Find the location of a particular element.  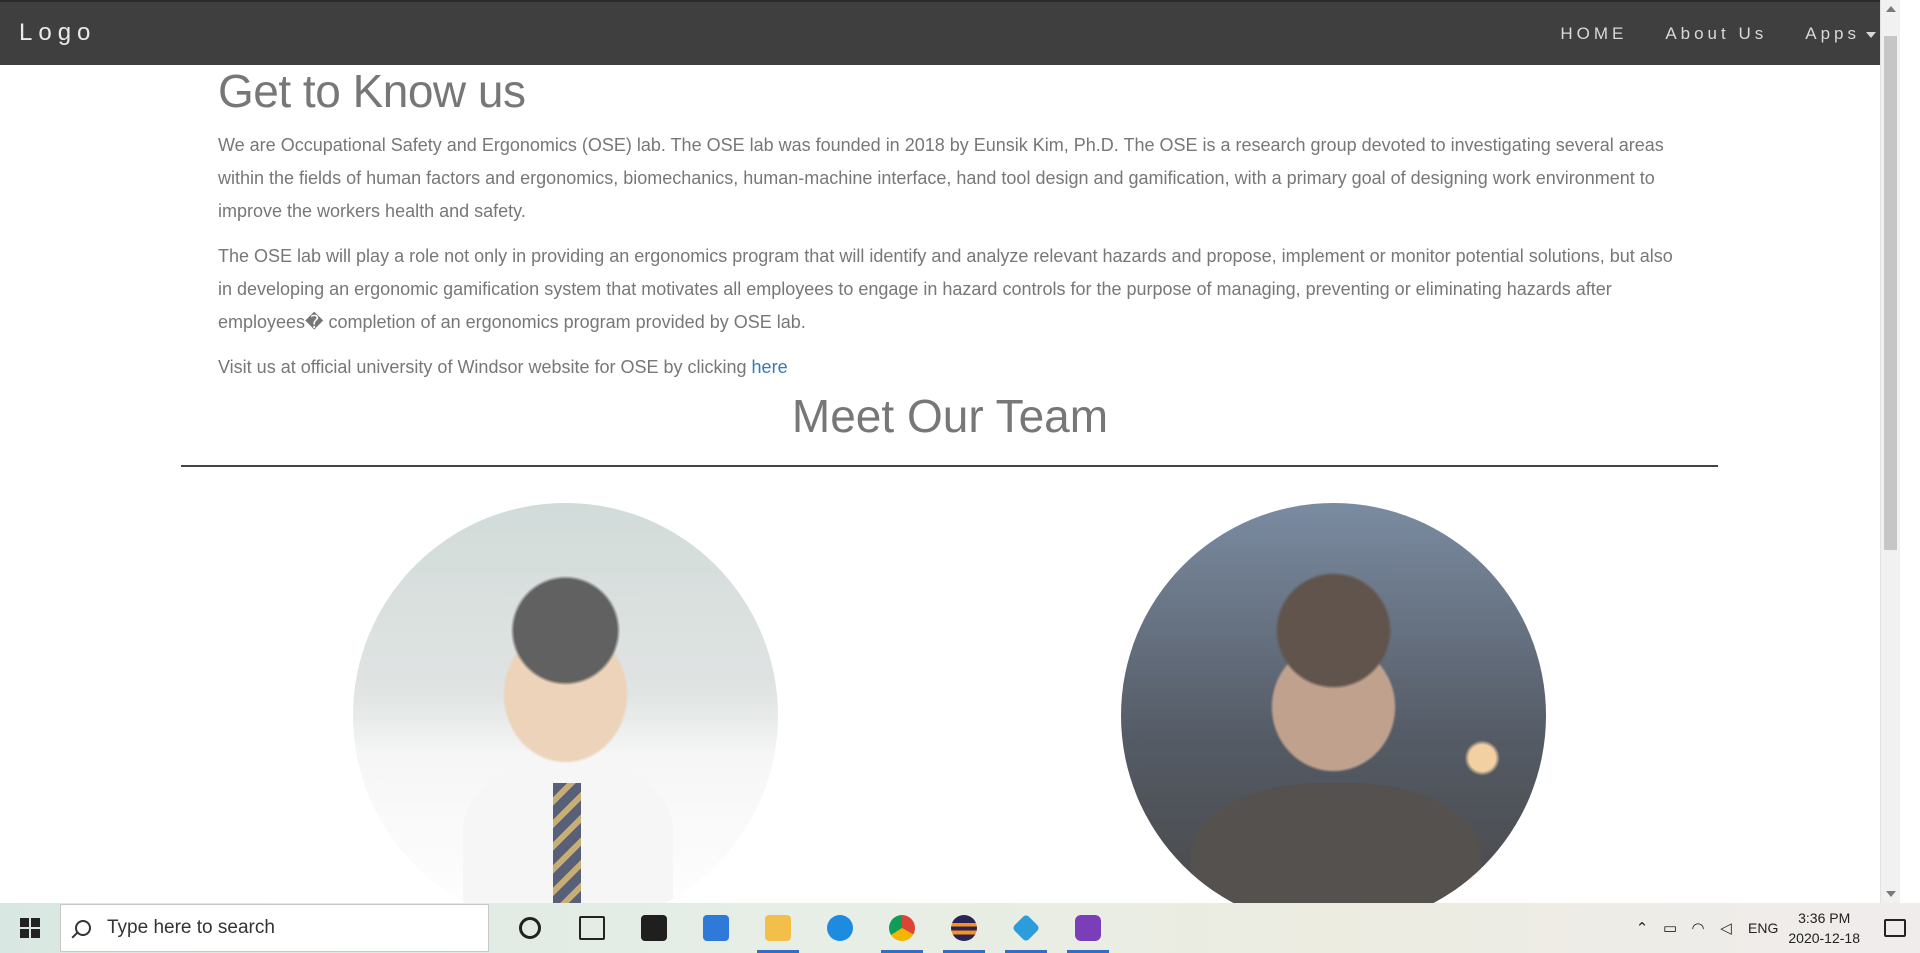

mail-icon is located at coordinates (716, 928).